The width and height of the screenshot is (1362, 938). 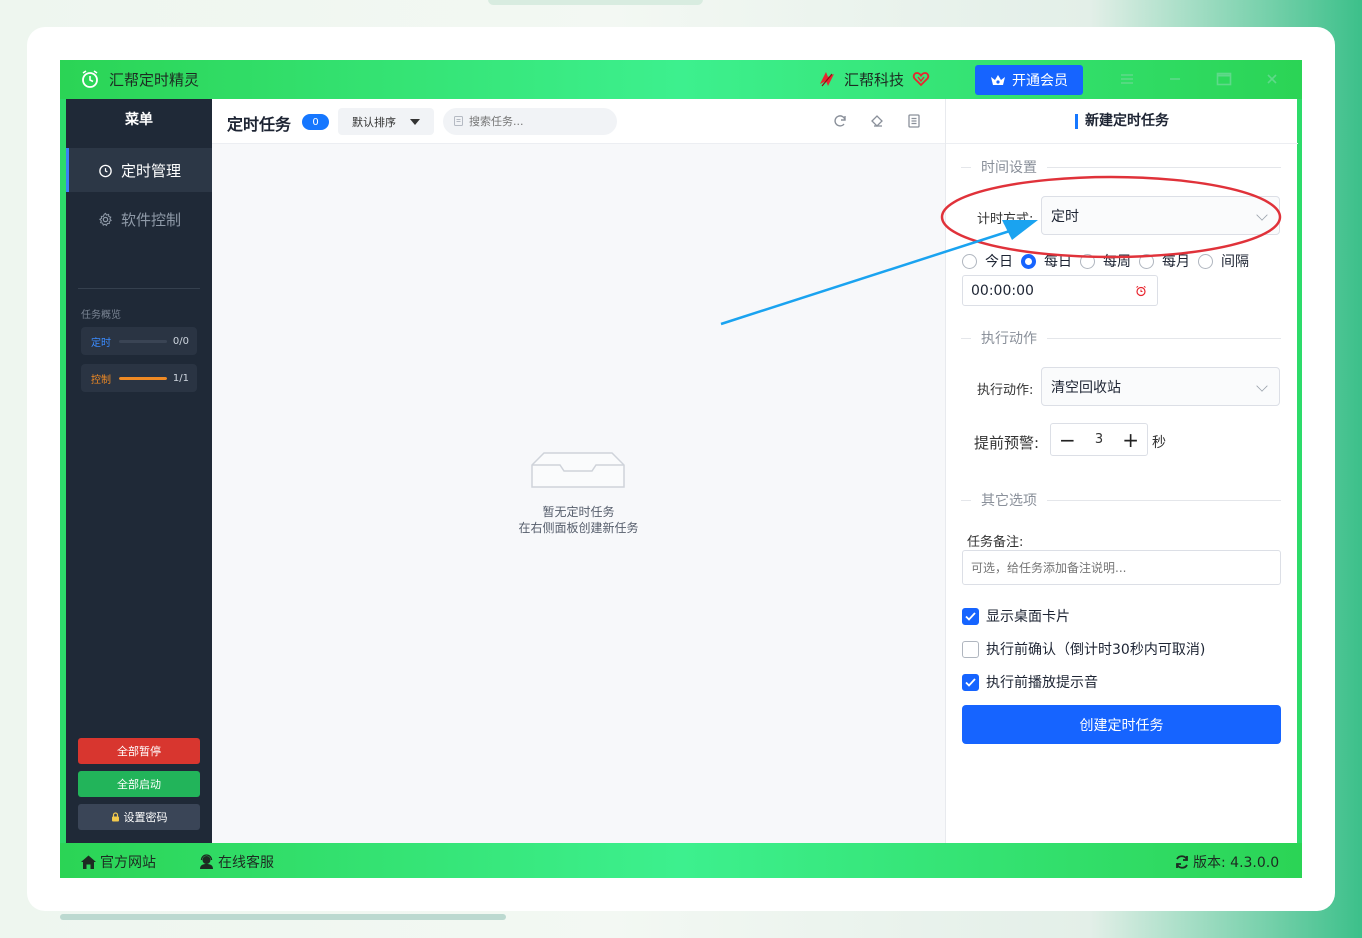 I want to click on clear-icon, so click(x=877, y=121).